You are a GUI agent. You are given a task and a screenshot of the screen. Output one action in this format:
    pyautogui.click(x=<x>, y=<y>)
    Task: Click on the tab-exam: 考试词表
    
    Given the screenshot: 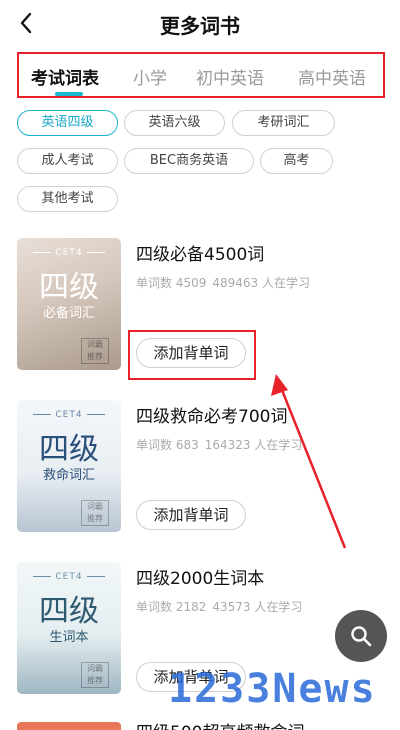 What is the action you would take?
    pyautogui.click(x=65, y=76)
    